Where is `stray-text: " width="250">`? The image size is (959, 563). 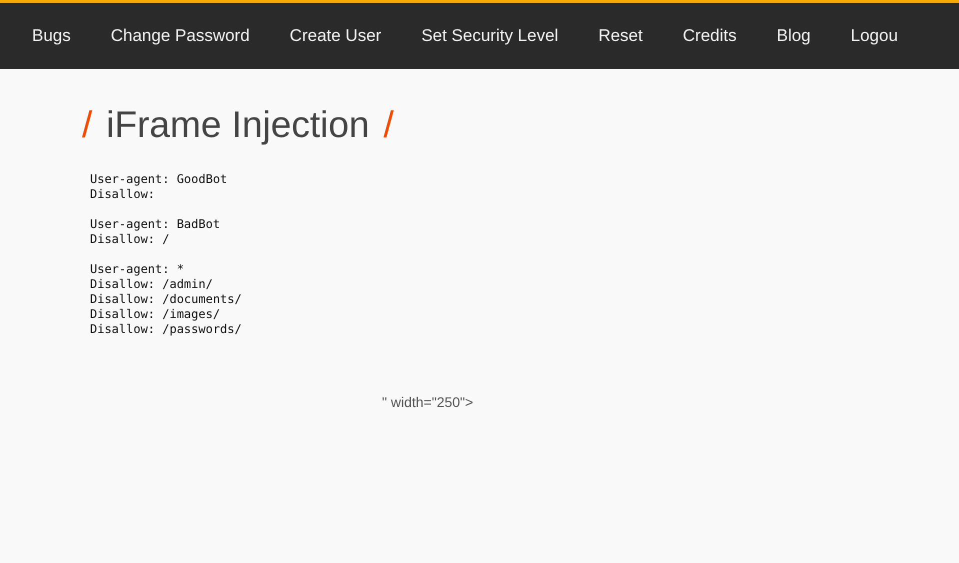
stray-text: " width="250"> is located at coordinates (428, 402).